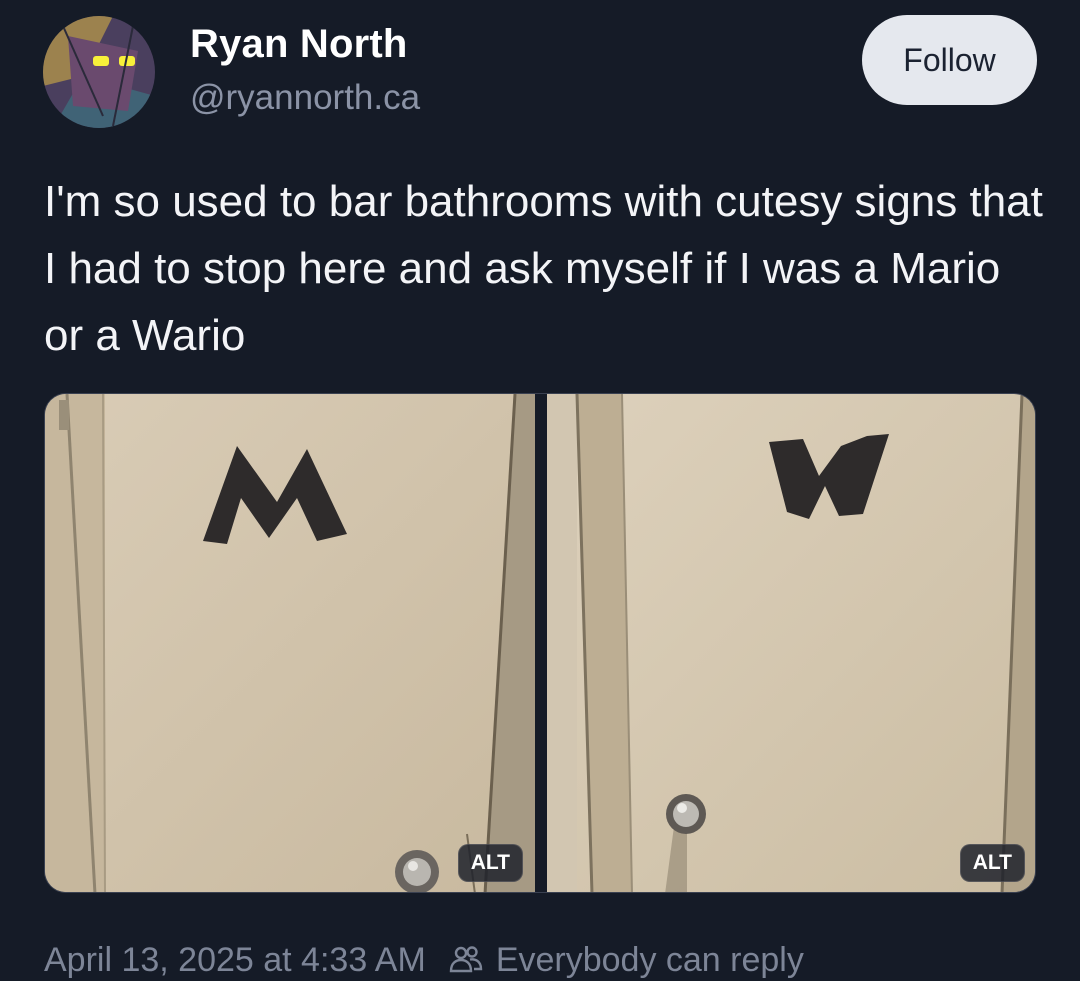  What do you see at coordinates (466, 960) in the screenshot?
I see `people-icon` at bounding box center [466, 960].